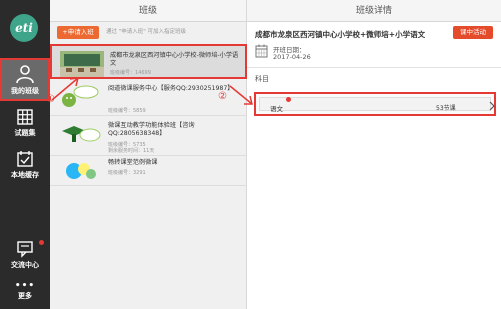 The width and height of the screenshot is (501, 309). I want to click on red-dot-marker, so click(288, 99).